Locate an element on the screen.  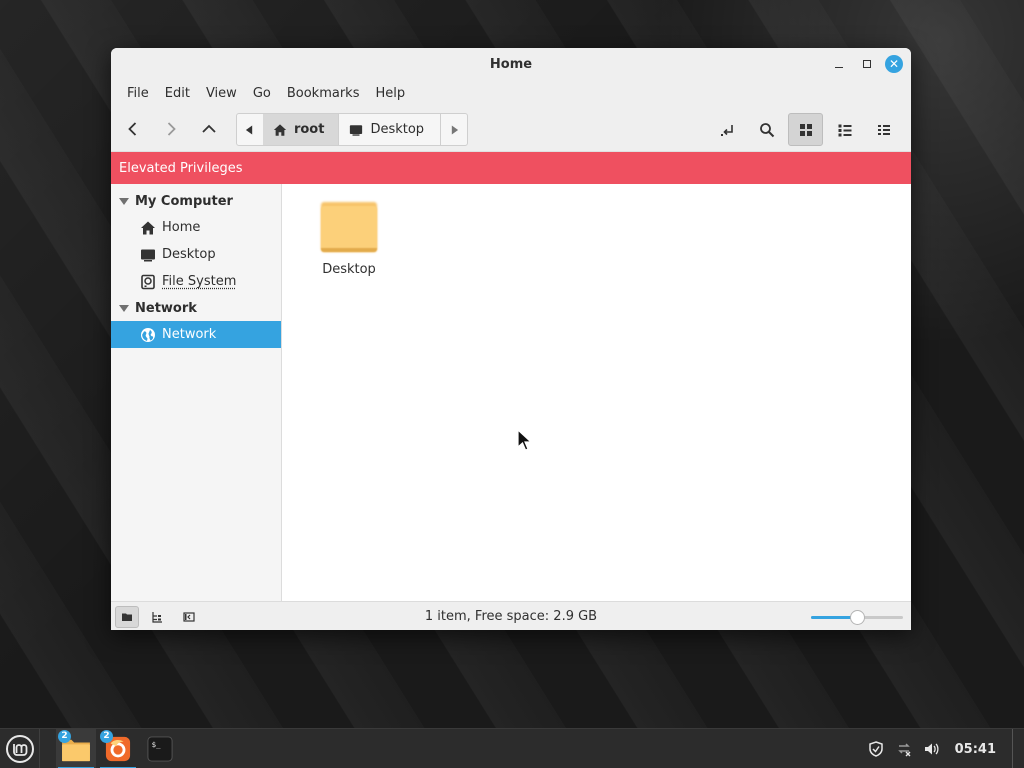
zoom-knob is located at coordinates (857, 617).